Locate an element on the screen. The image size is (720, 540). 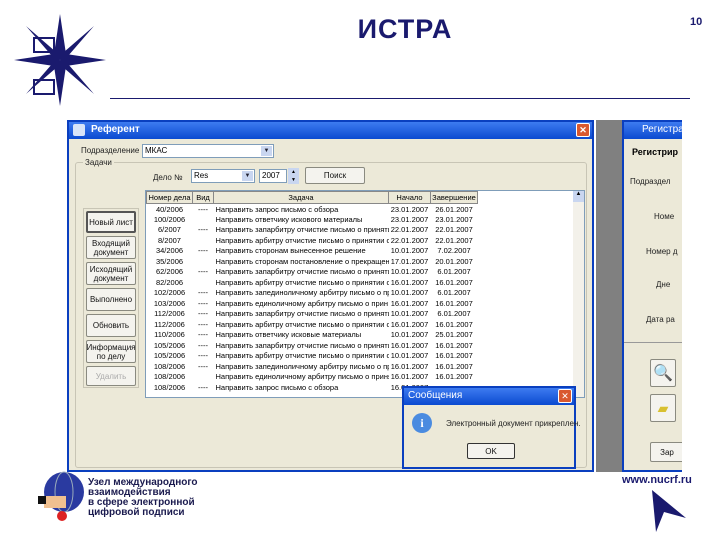
done-button: Выполнено is located at coordinates (111, 299).